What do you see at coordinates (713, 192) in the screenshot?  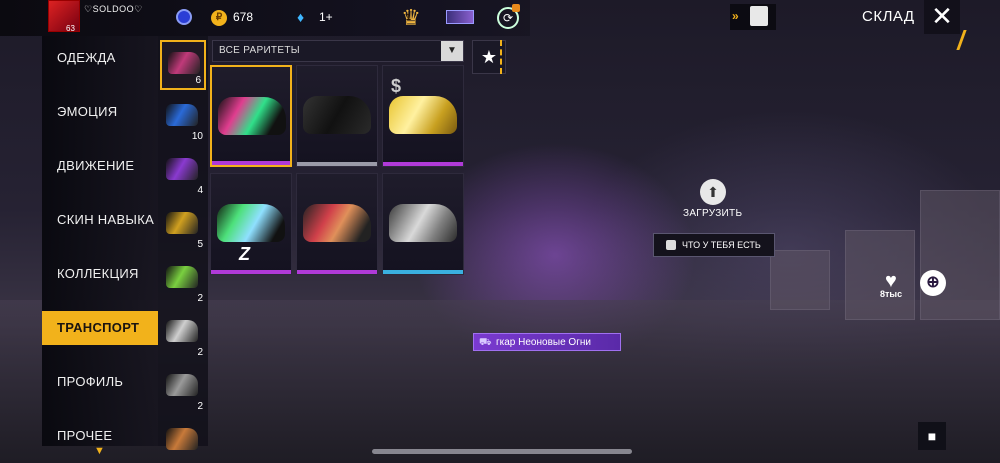 I see `upload-icon: ⬆` at bounding box center [713, 192].